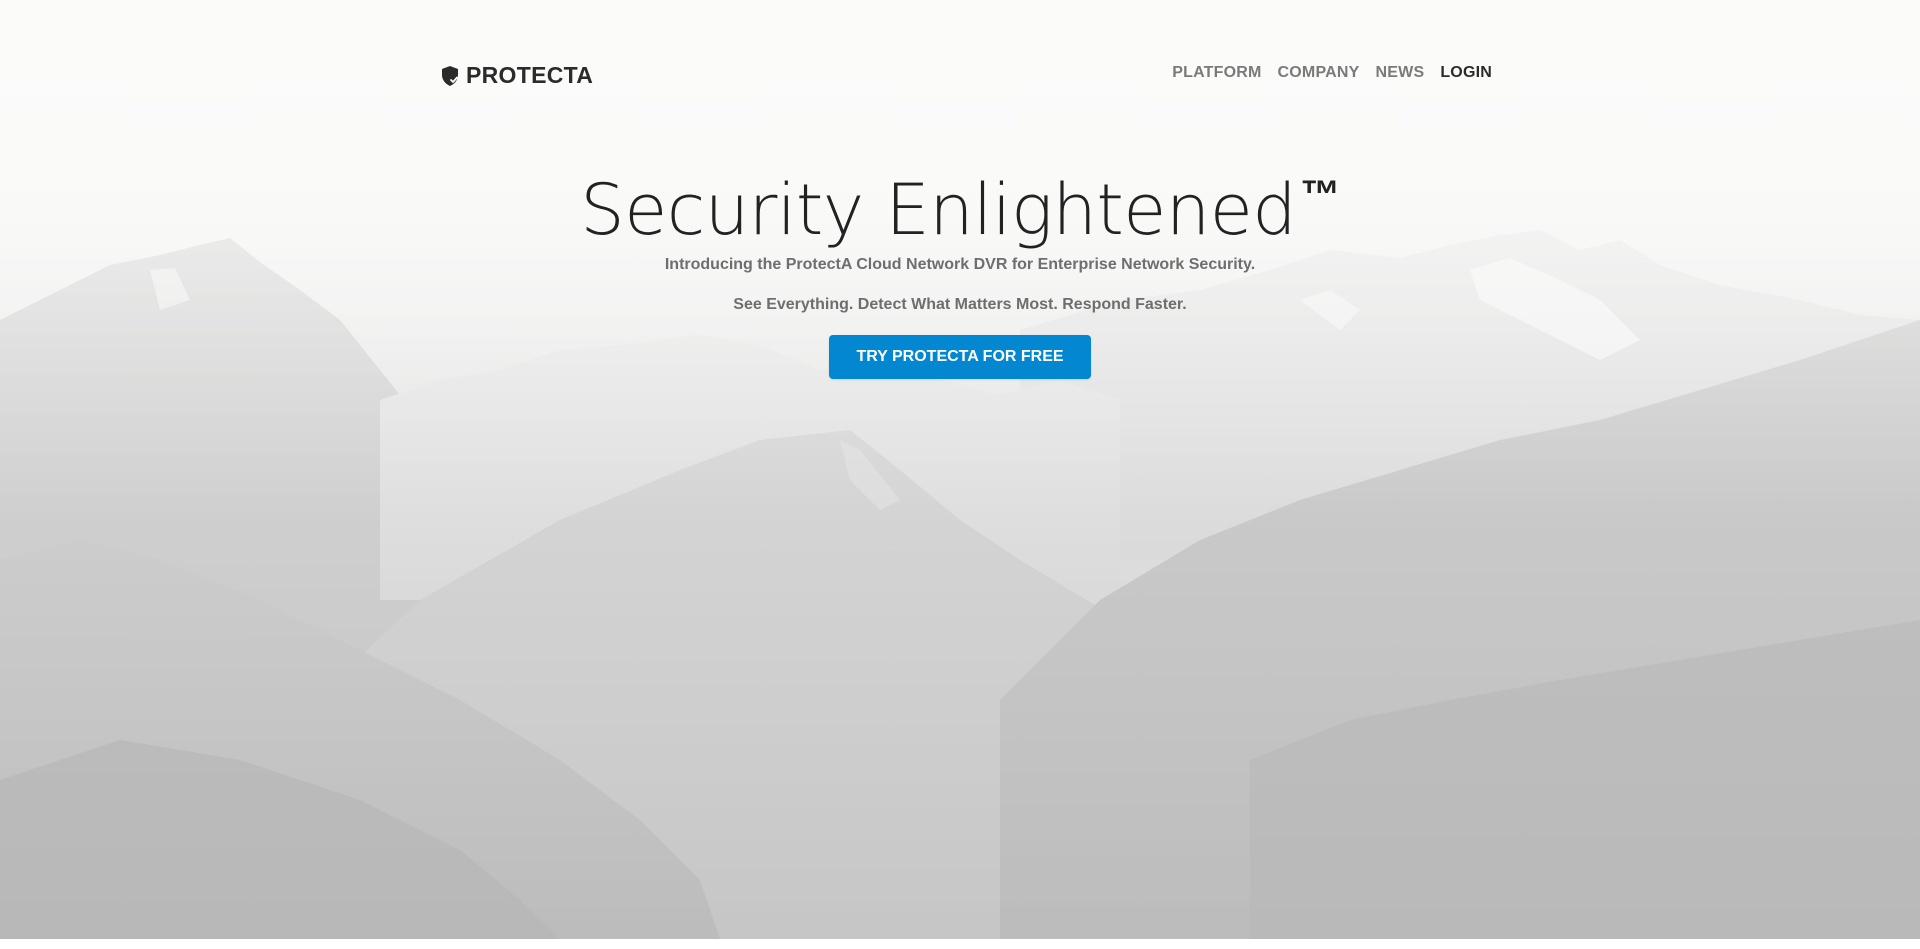 The width and height of the screenshot is (1920, 949). Describe the element at coordinates (960, 357) in the screenshot. I see `try-free-button: TRY PROTECTA FOR FREE` at that location.